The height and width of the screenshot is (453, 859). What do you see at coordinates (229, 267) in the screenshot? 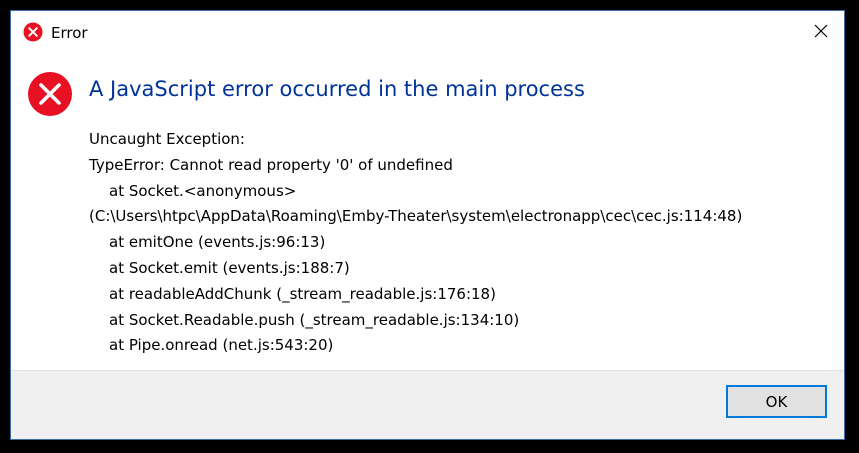
I see `message-line: at Socket.emit (events.js:188:7)` at bounding box center [229, 267].